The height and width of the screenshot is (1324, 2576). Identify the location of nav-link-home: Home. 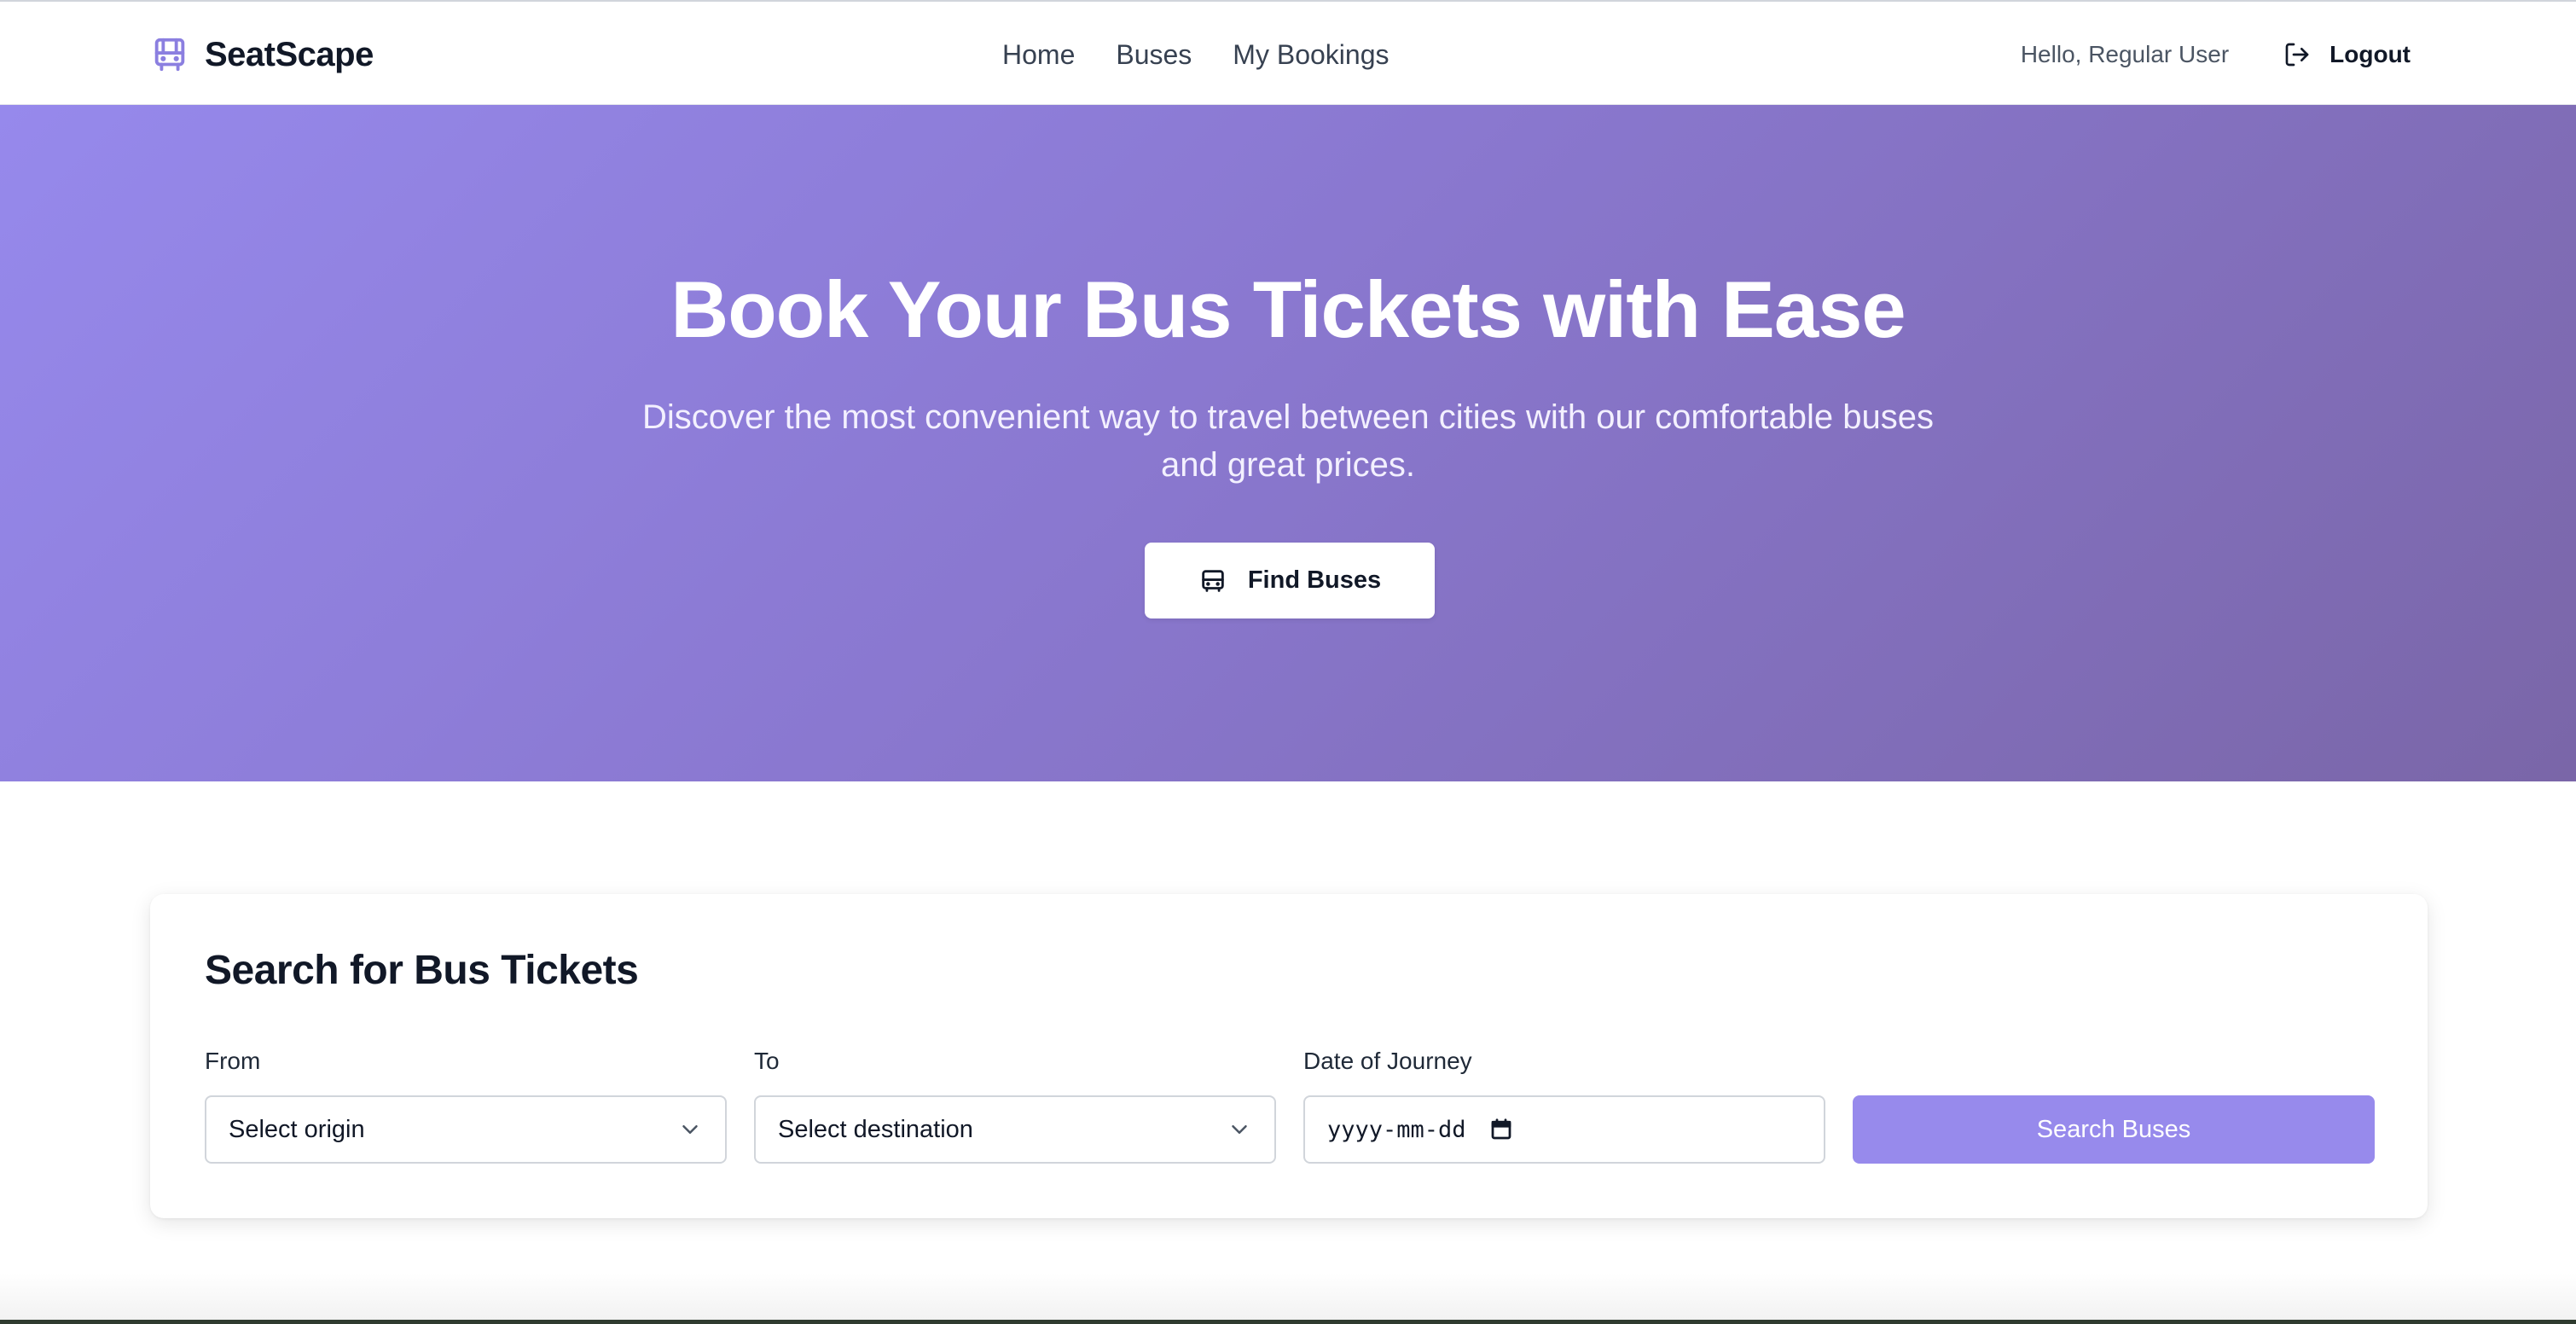
(1038, 55).